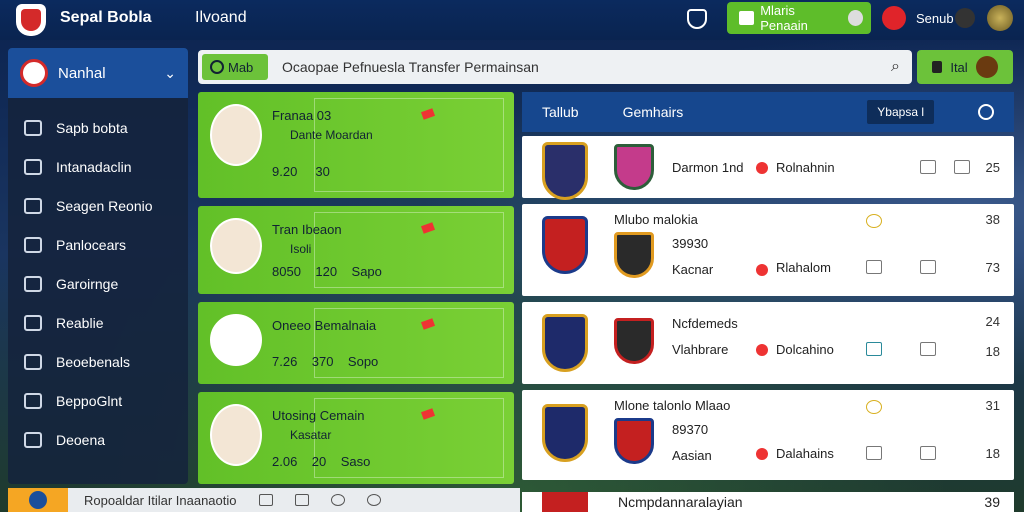 The height and width of the screenshot is (512, 1024). What do you see at coordinates (87, 283) in the screenshot?
I see `sidebar-item-label: Garoirnge` at bounding box center [87, 283].